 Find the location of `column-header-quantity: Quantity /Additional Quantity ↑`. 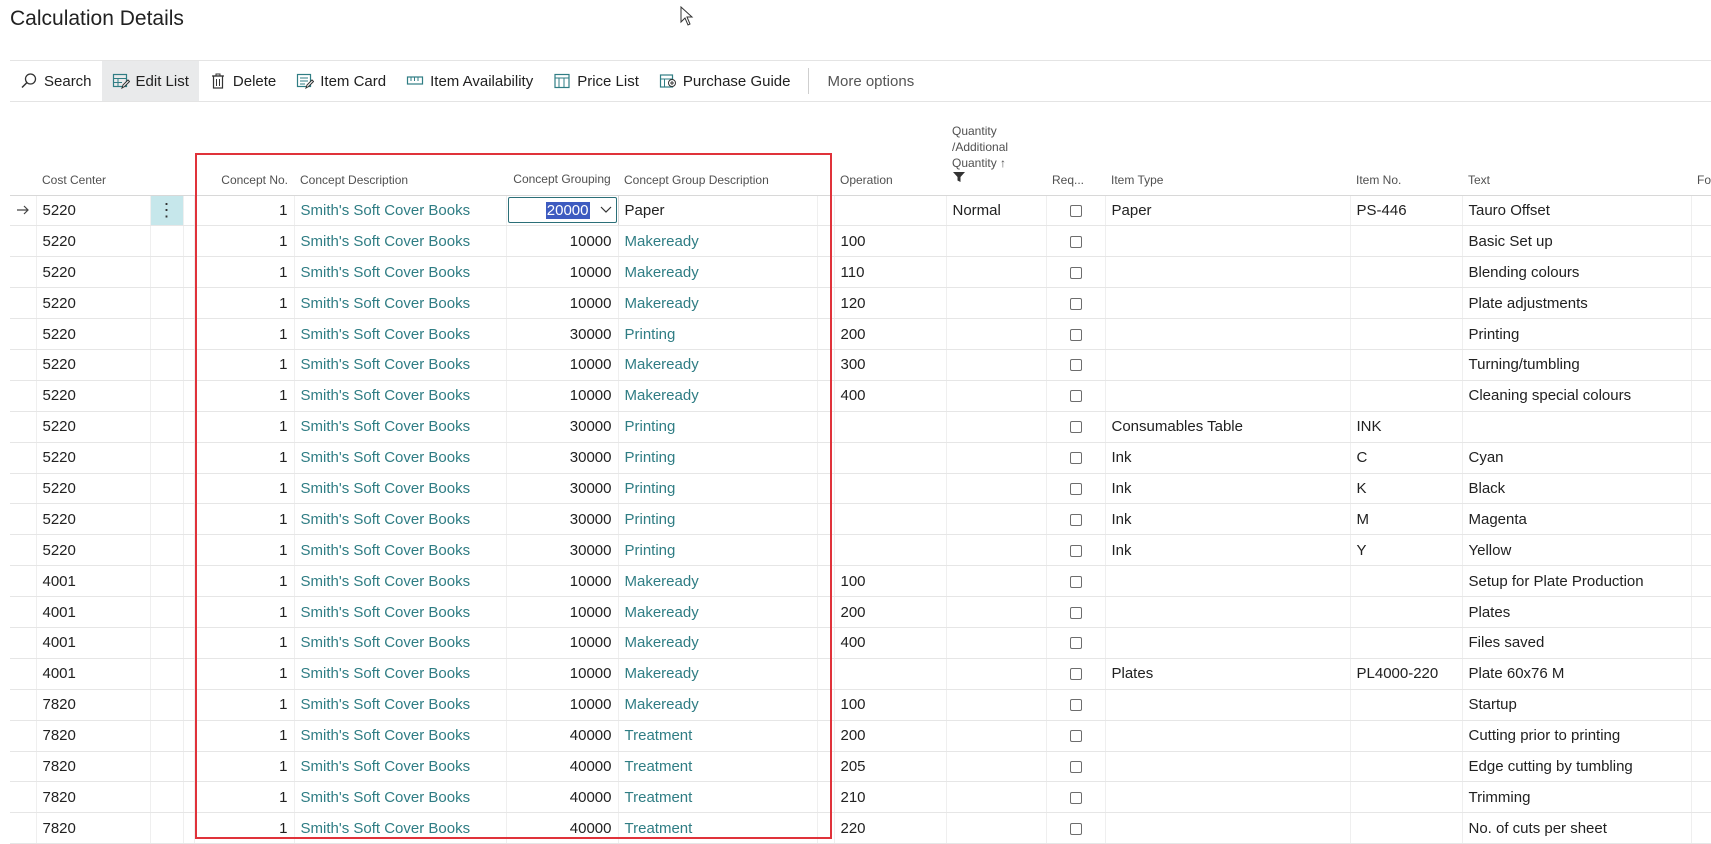

column-header-quantity: Quantity /Additional Quantity ↑ is located at coordinates (996, 153).